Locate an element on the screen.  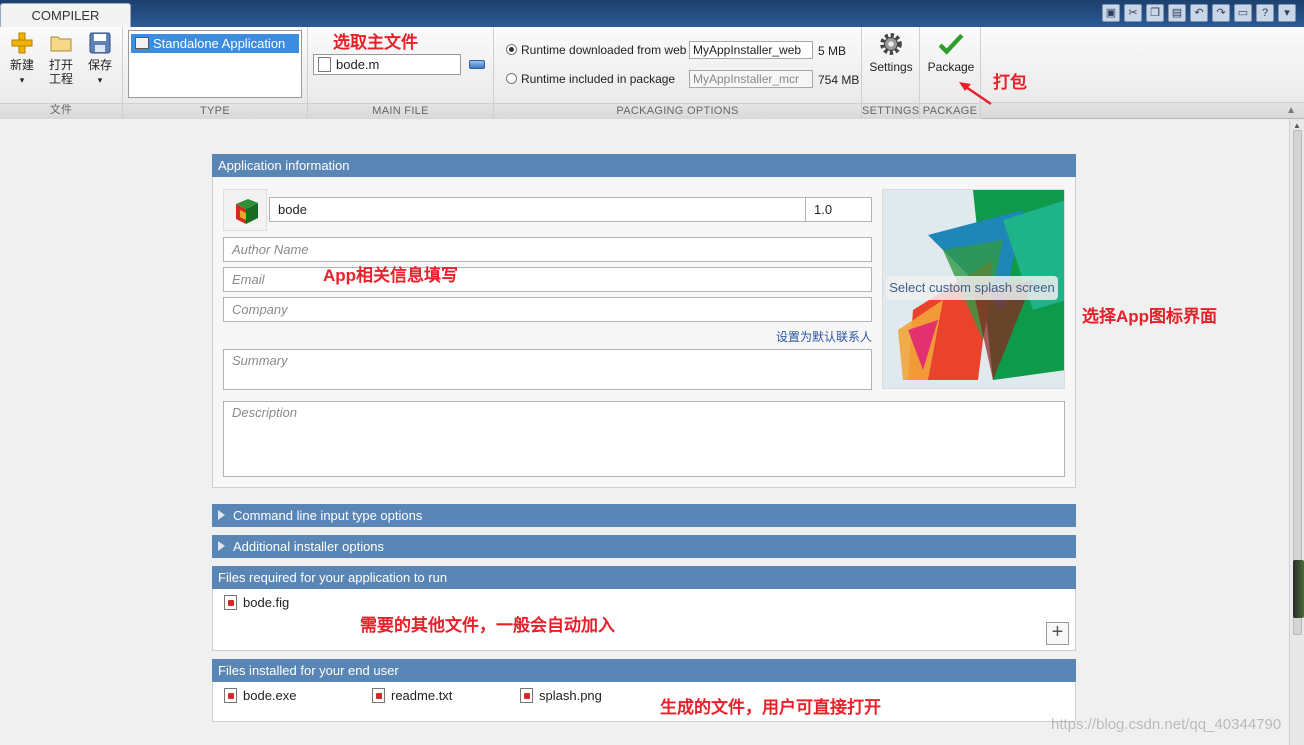
new-plus-icon is located at coordinates (22, 43).